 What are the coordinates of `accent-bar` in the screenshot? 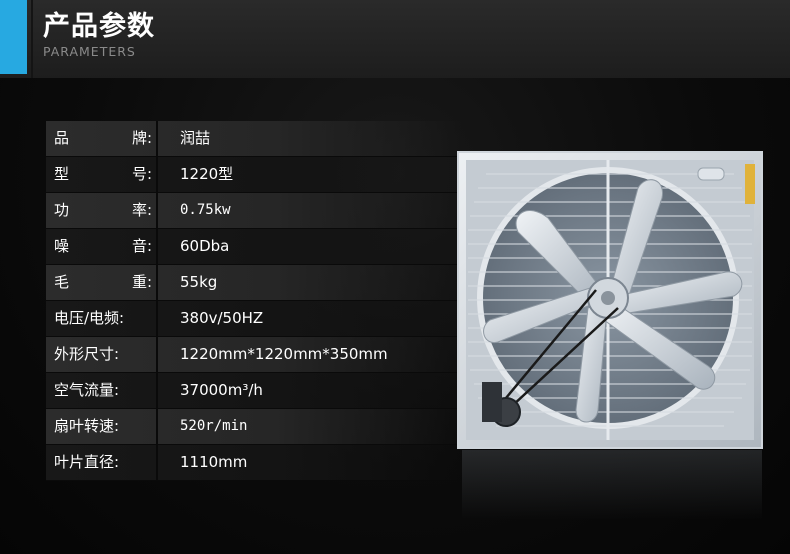 It's located at (13, 37).